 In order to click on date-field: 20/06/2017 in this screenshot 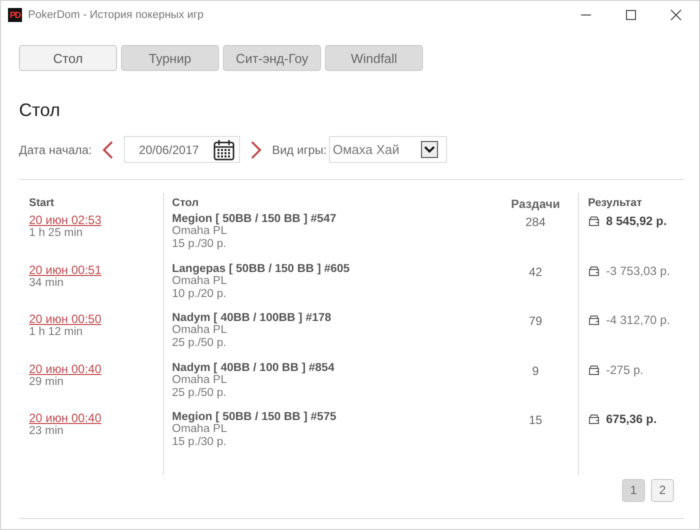, I will do `click(182, 149)`.